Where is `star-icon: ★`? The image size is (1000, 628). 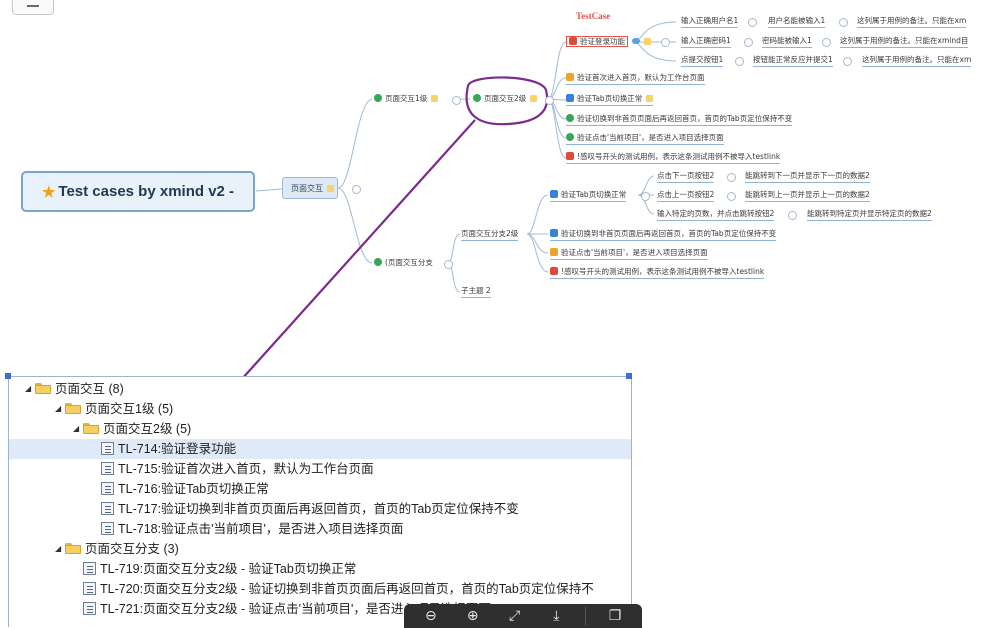 star-icon: ★ is located at coordinates (48, 192).